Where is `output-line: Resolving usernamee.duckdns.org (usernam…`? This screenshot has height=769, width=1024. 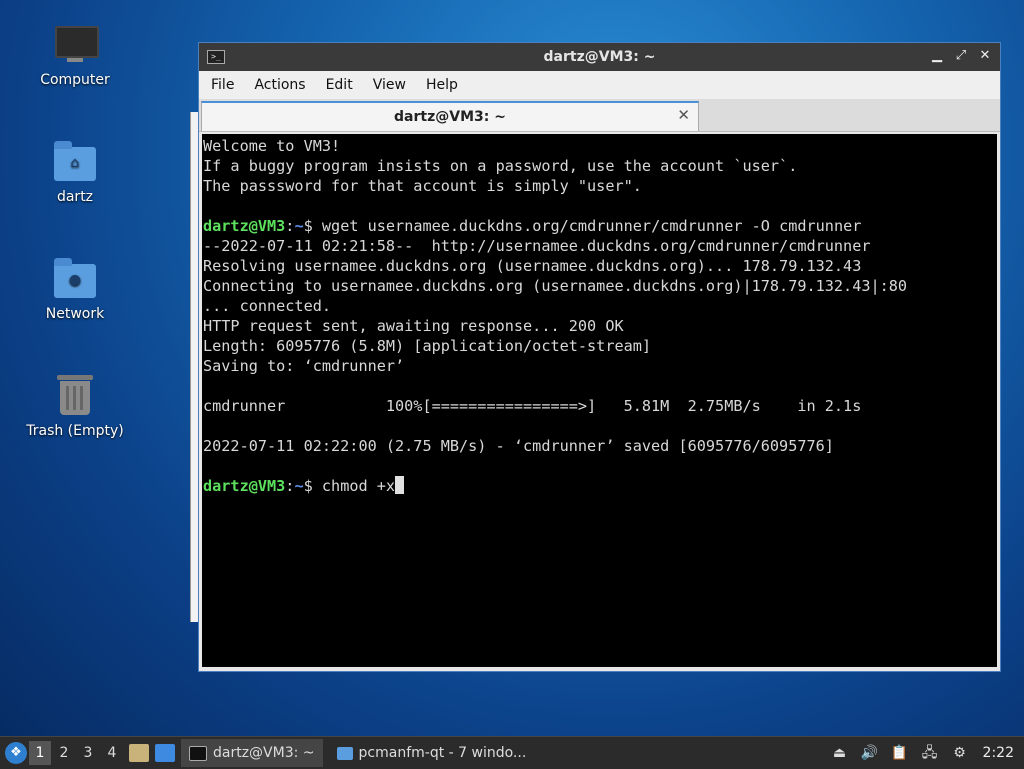
output-line: Resolving usernamee.duckdns.org (usernam… is located at coordinates (532, 266).